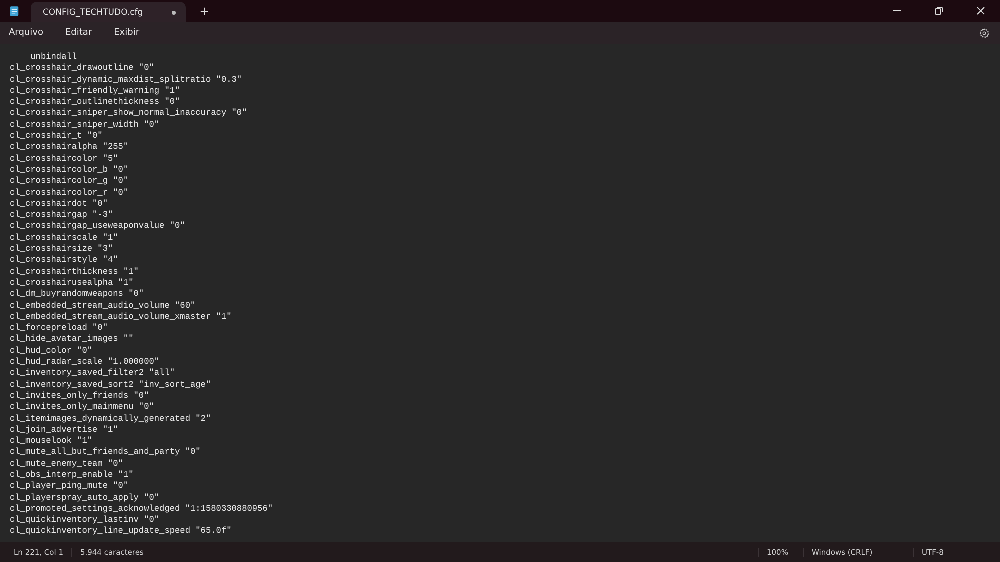  What do you see at coordinates (121, 318) in the screenshot?
I see `code-line: cl_embedded_stream_audio_volume_xmaster "1"` at bounding box center [121, 318].